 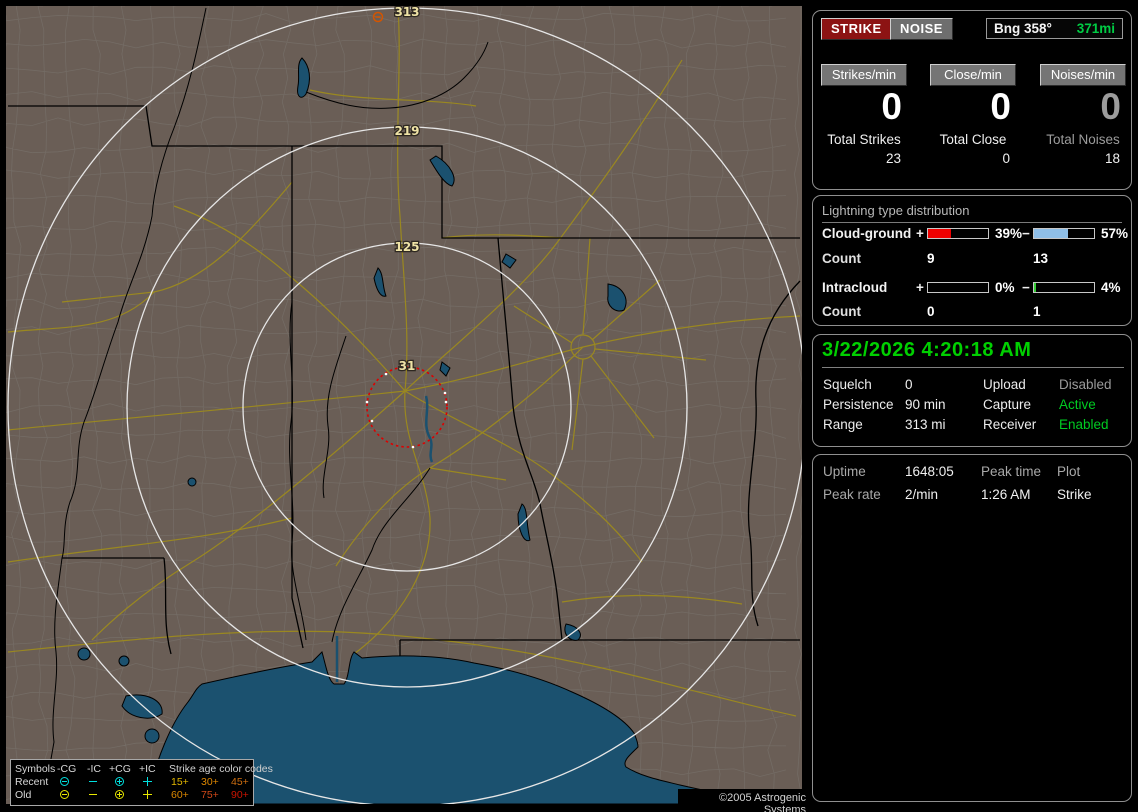 I want to click on range-label: Range, so click(x=843, y=424).